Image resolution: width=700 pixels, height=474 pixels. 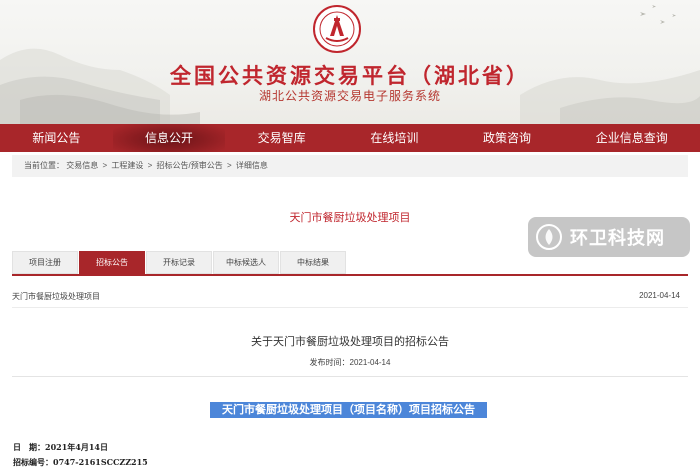 What do you see at coordinates (631, 138) in the screenshot?
I see `nav-item-company-query: 企业信息查询` at bounding box center [631, 138].